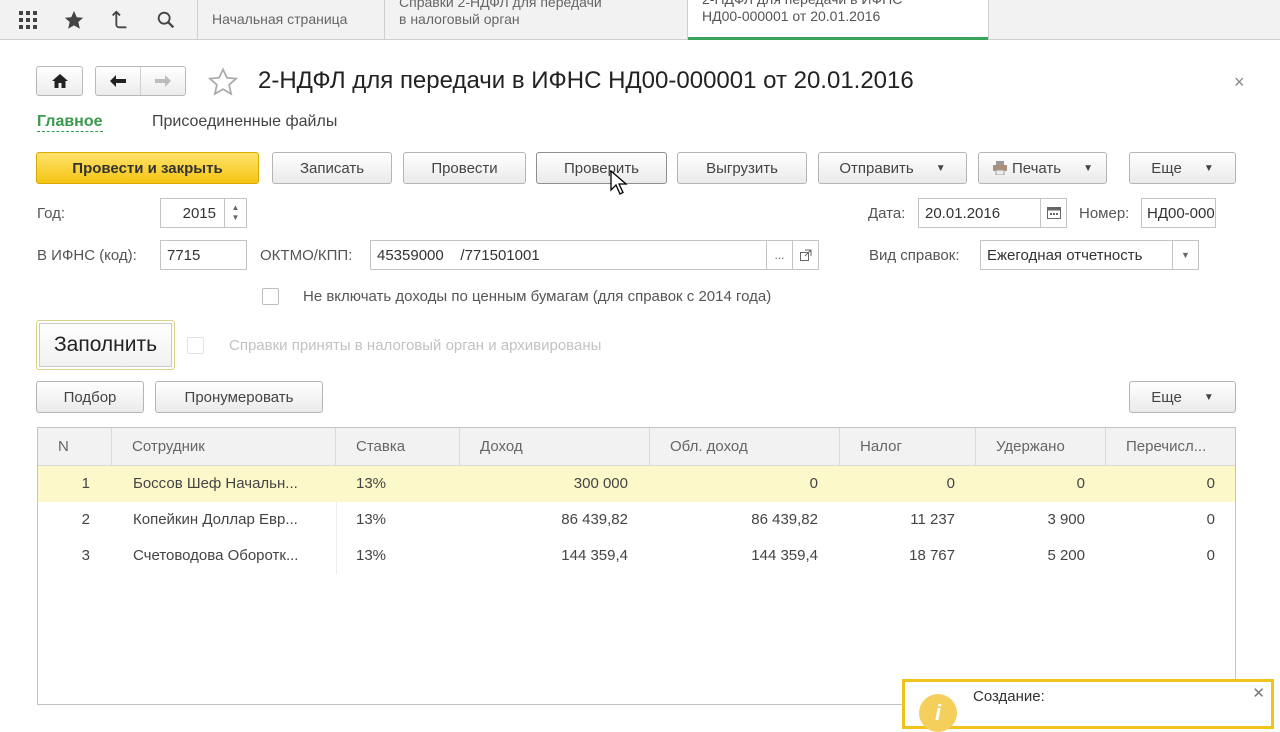 The width and height of the screenshot is (1280, 732). What do you see at coordinates (594, 519) in the screenshot?
I see `cell-income: 86 439,82` at bounding box center [594, 519].